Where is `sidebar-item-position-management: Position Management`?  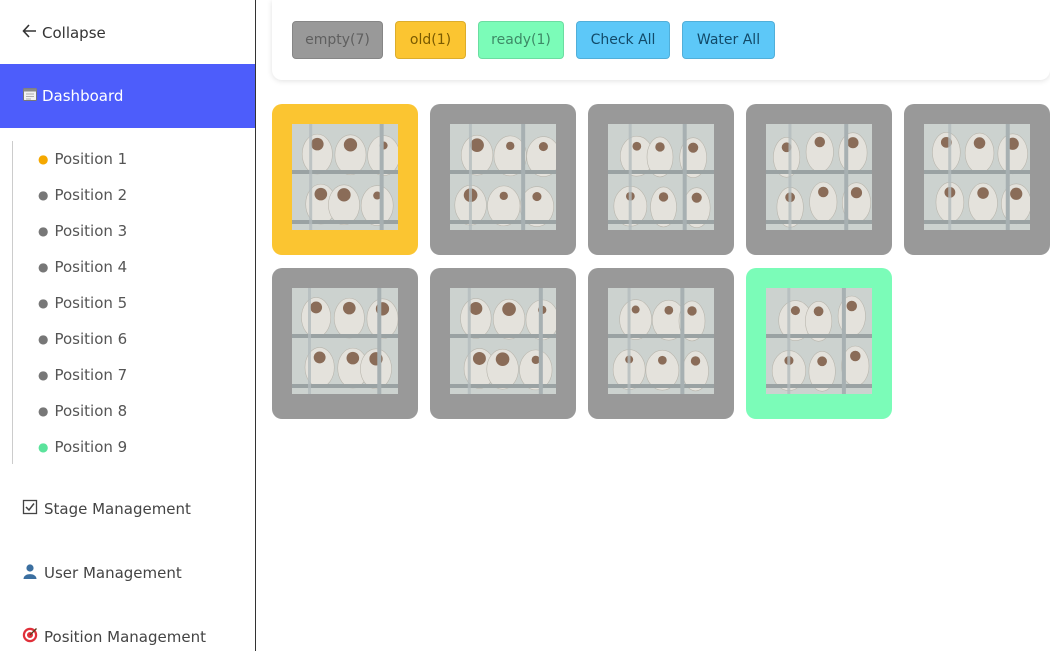
sidebar-item-position-management: Position Management is located at coordinates (114, 637).